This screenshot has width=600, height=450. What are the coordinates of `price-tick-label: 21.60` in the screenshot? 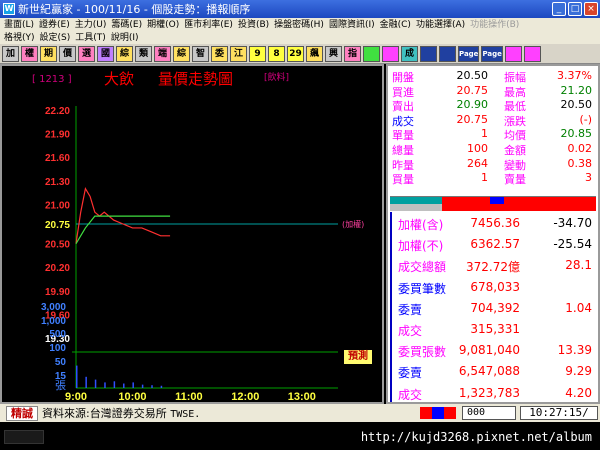 It's located at (57, 158).